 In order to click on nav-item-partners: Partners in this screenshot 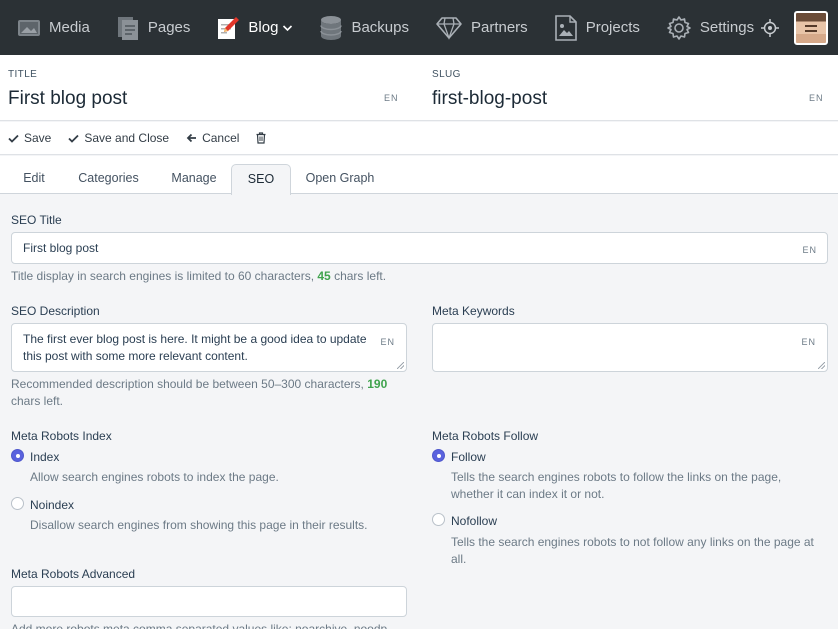, I will do `click(479, 27)`.